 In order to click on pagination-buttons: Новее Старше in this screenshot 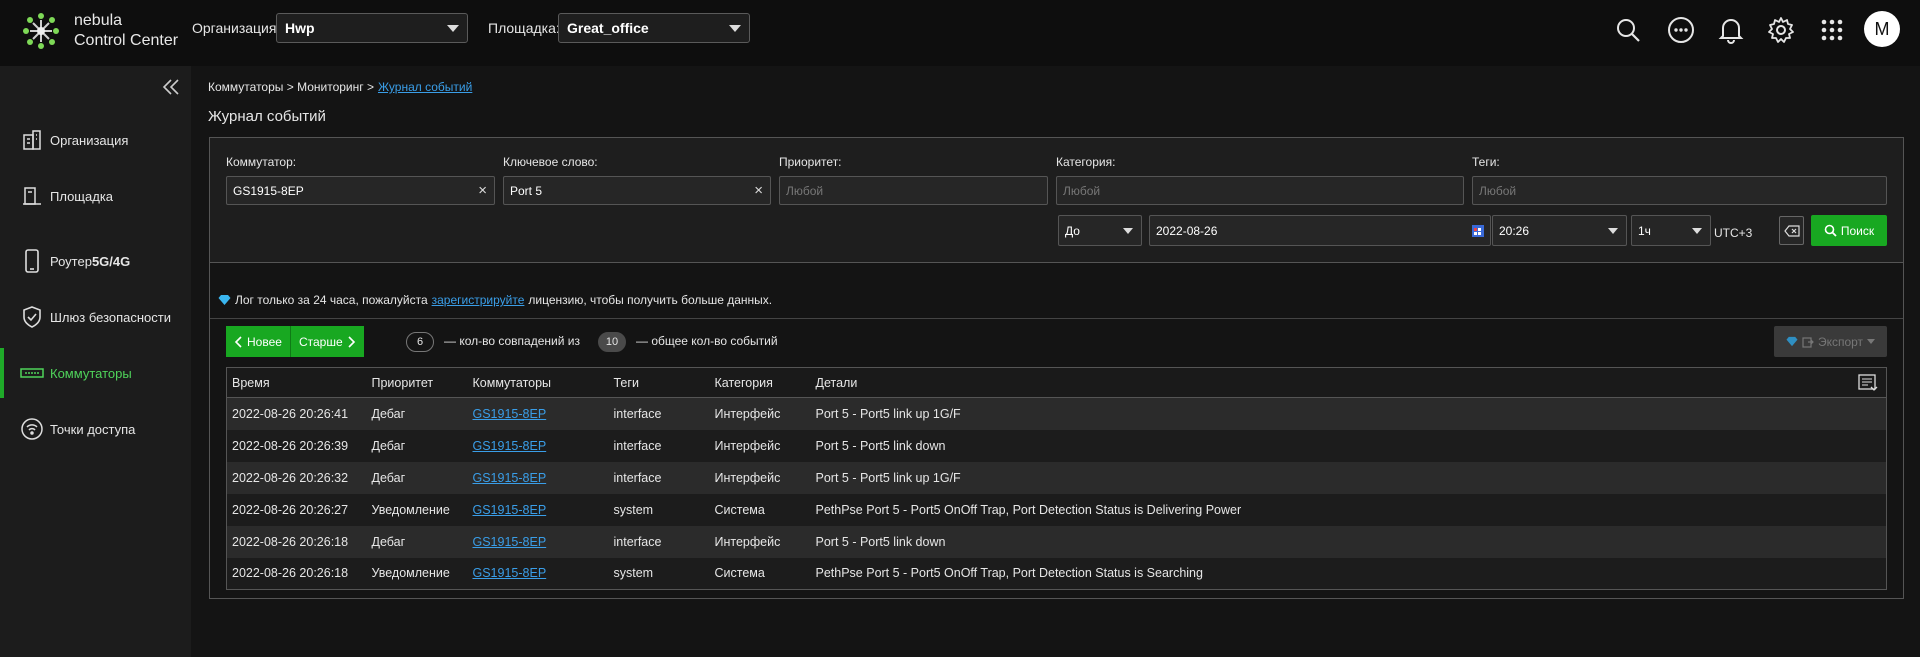, I will do `click(295, 341)`.